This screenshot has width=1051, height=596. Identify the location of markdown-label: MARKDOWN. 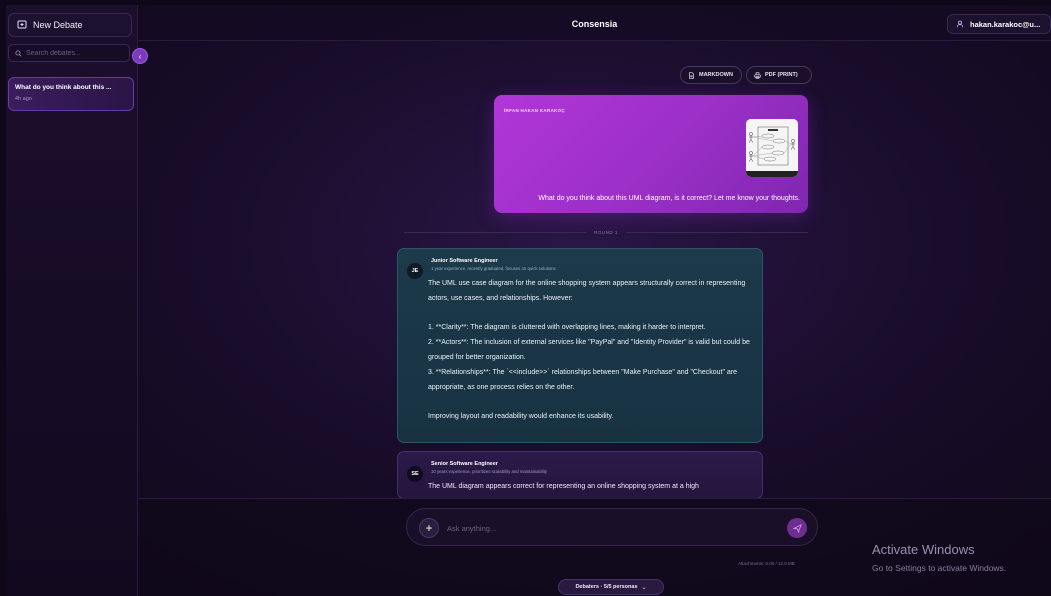
(716, 75).